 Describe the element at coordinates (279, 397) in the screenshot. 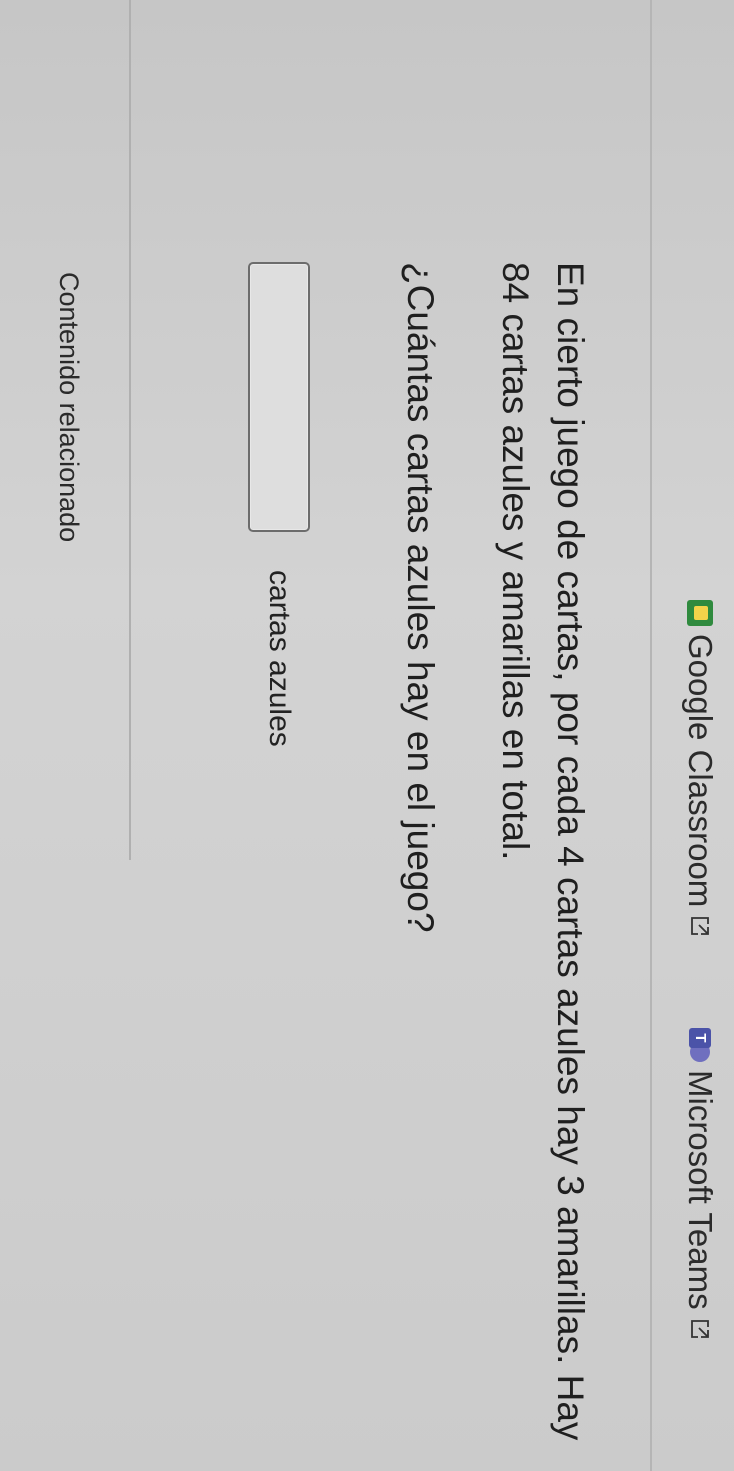

I see `answer-input` at that location.